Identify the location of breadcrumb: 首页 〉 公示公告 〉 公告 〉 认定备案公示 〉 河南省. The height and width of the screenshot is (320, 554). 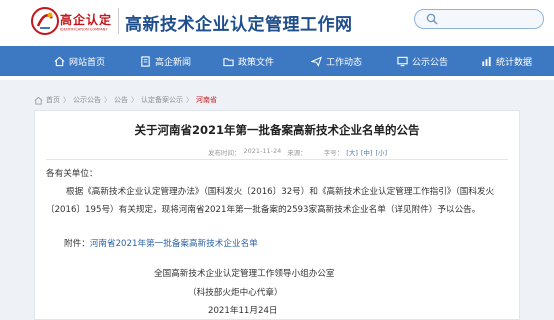
(125, 100).